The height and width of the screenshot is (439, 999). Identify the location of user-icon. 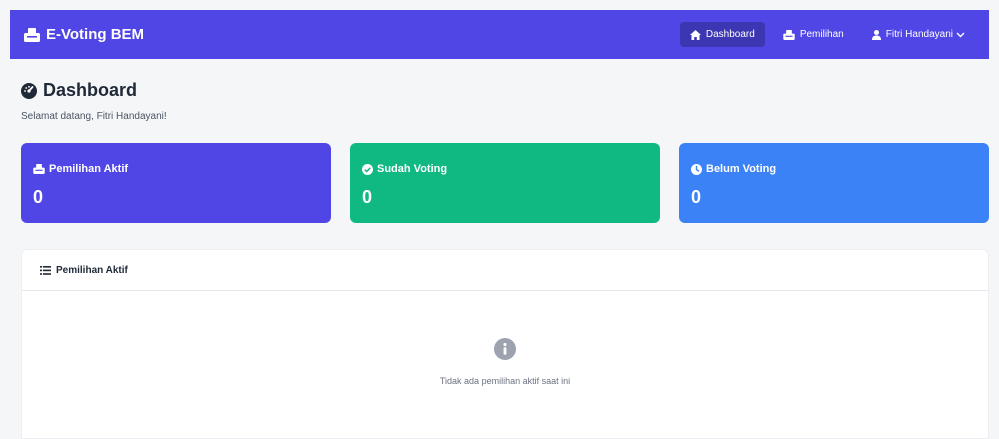
(876, 34).